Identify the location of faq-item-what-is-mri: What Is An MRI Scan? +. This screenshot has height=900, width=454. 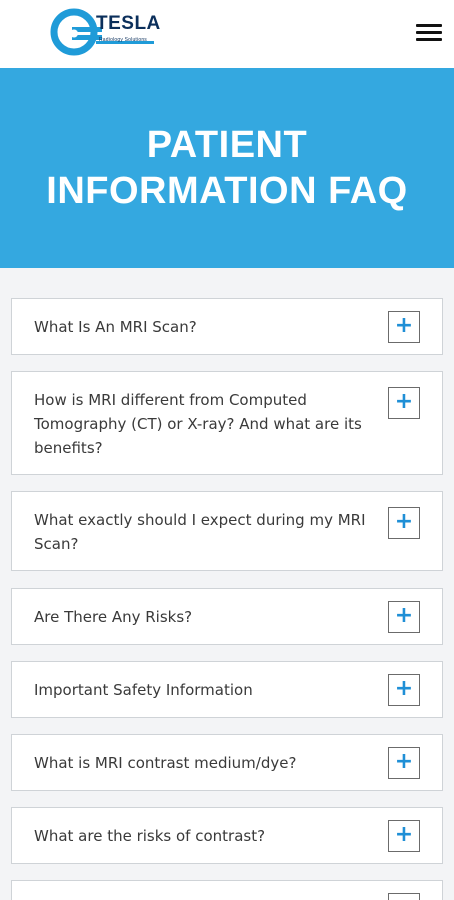
(227, 326).